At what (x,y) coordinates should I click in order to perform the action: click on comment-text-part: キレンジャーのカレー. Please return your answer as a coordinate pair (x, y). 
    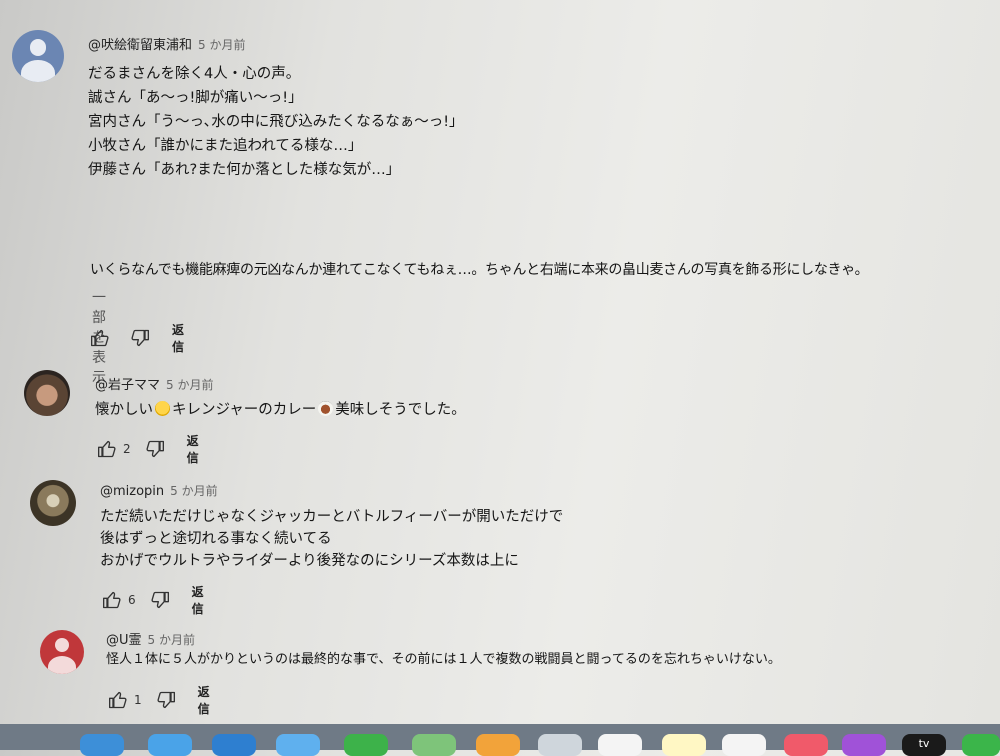
    Looking at the image, I should click on (244, 410).